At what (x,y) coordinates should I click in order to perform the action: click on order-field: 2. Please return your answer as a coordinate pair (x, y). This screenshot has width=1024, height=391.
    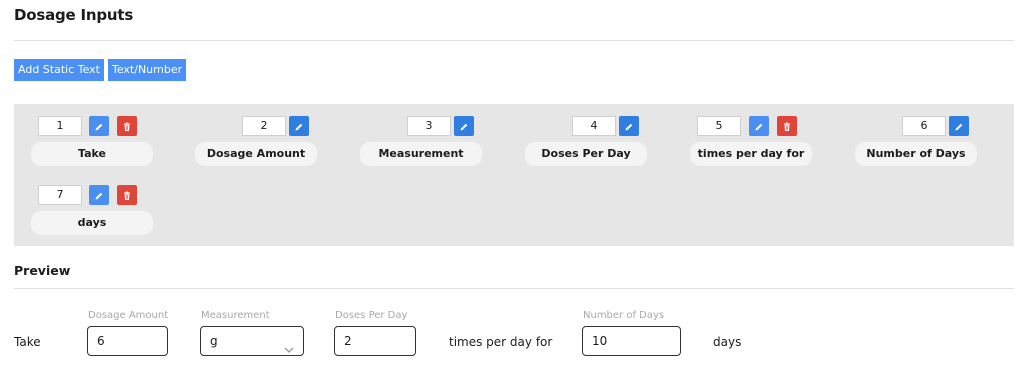
    Looking at the image, I should click on (264, 126).